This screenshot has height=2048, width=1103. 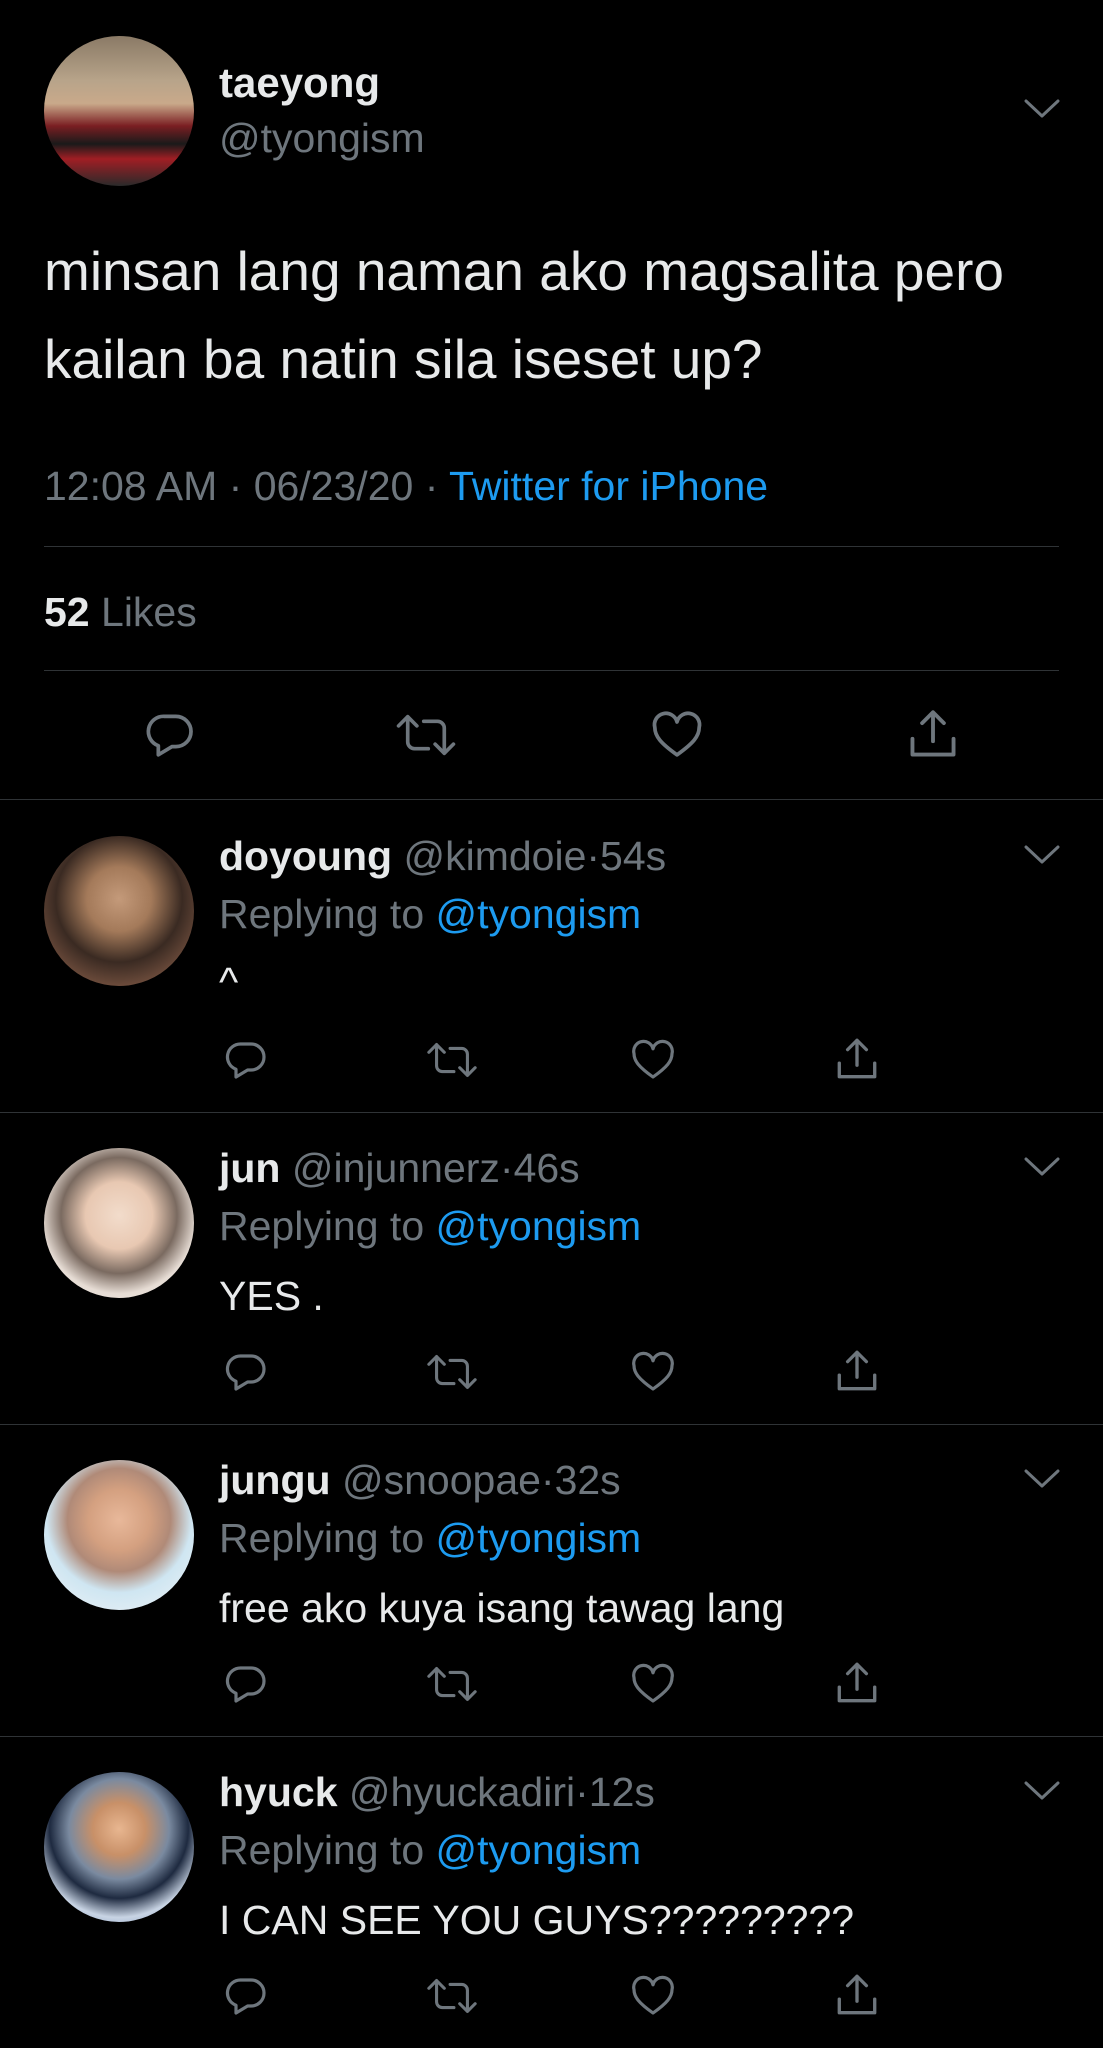 What do you see at coordinates (494, 856) in the screenshot?
I see `reply-author-handle: @kimdoie` at bounding box center [494, 856].